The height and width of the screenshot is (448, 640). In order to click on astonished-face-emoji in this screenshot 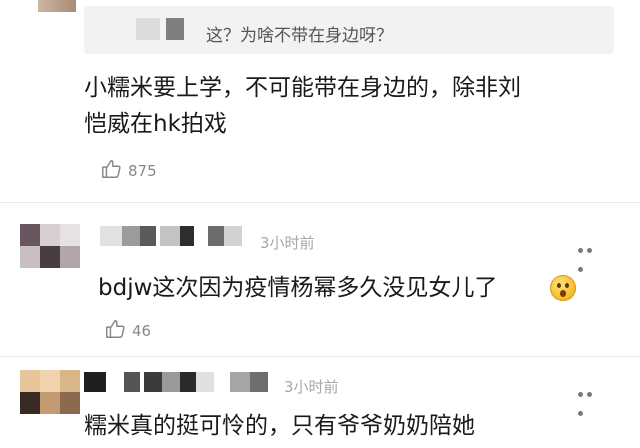, I will do `click(563, 288)`.